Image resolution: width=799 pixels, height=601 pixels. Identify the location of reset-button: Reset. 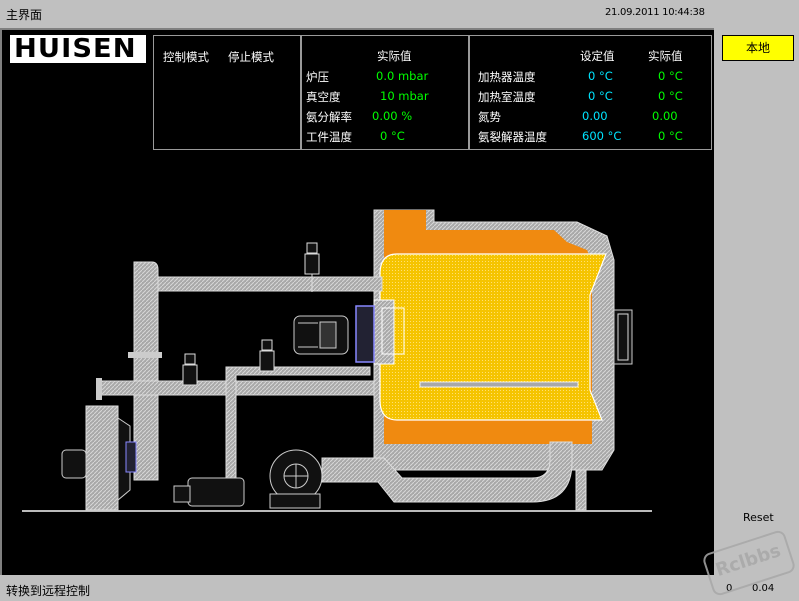
(758, 517).